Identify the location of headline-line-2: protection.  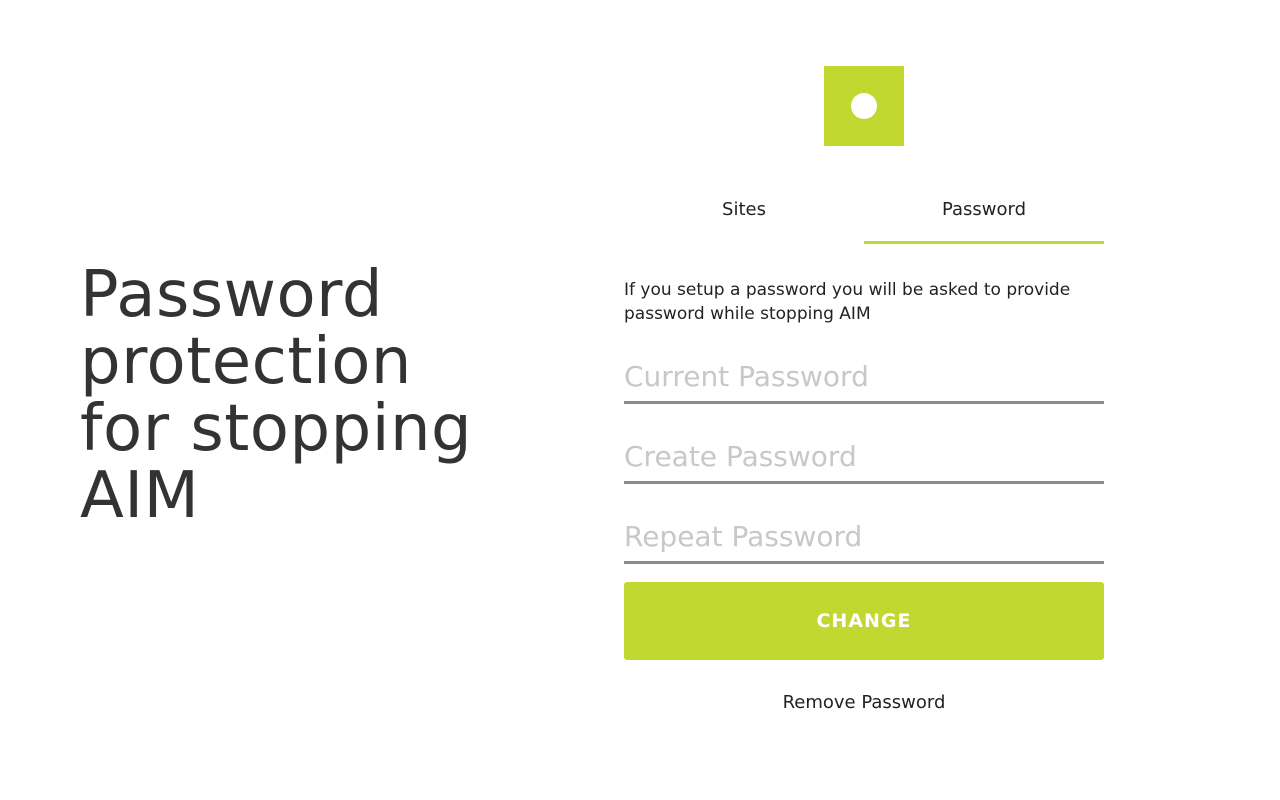
(246, 362).